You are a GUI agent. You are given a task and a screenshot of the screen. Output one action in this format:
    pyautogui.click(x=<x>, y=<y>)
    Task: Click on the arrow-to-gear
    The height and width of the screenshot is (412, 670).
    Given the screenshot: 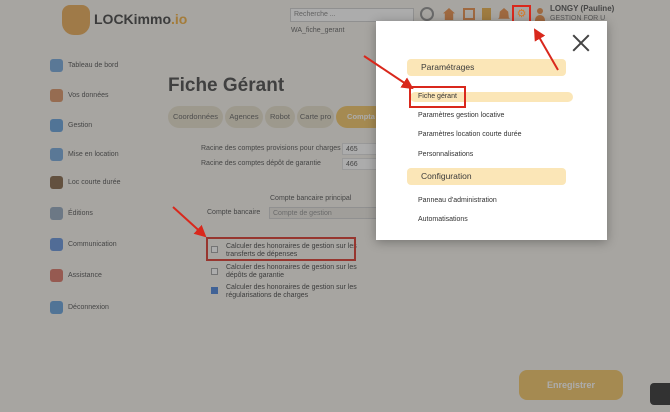 What is the action you would take?
    pyautogui.click(x=546, y=49)
    